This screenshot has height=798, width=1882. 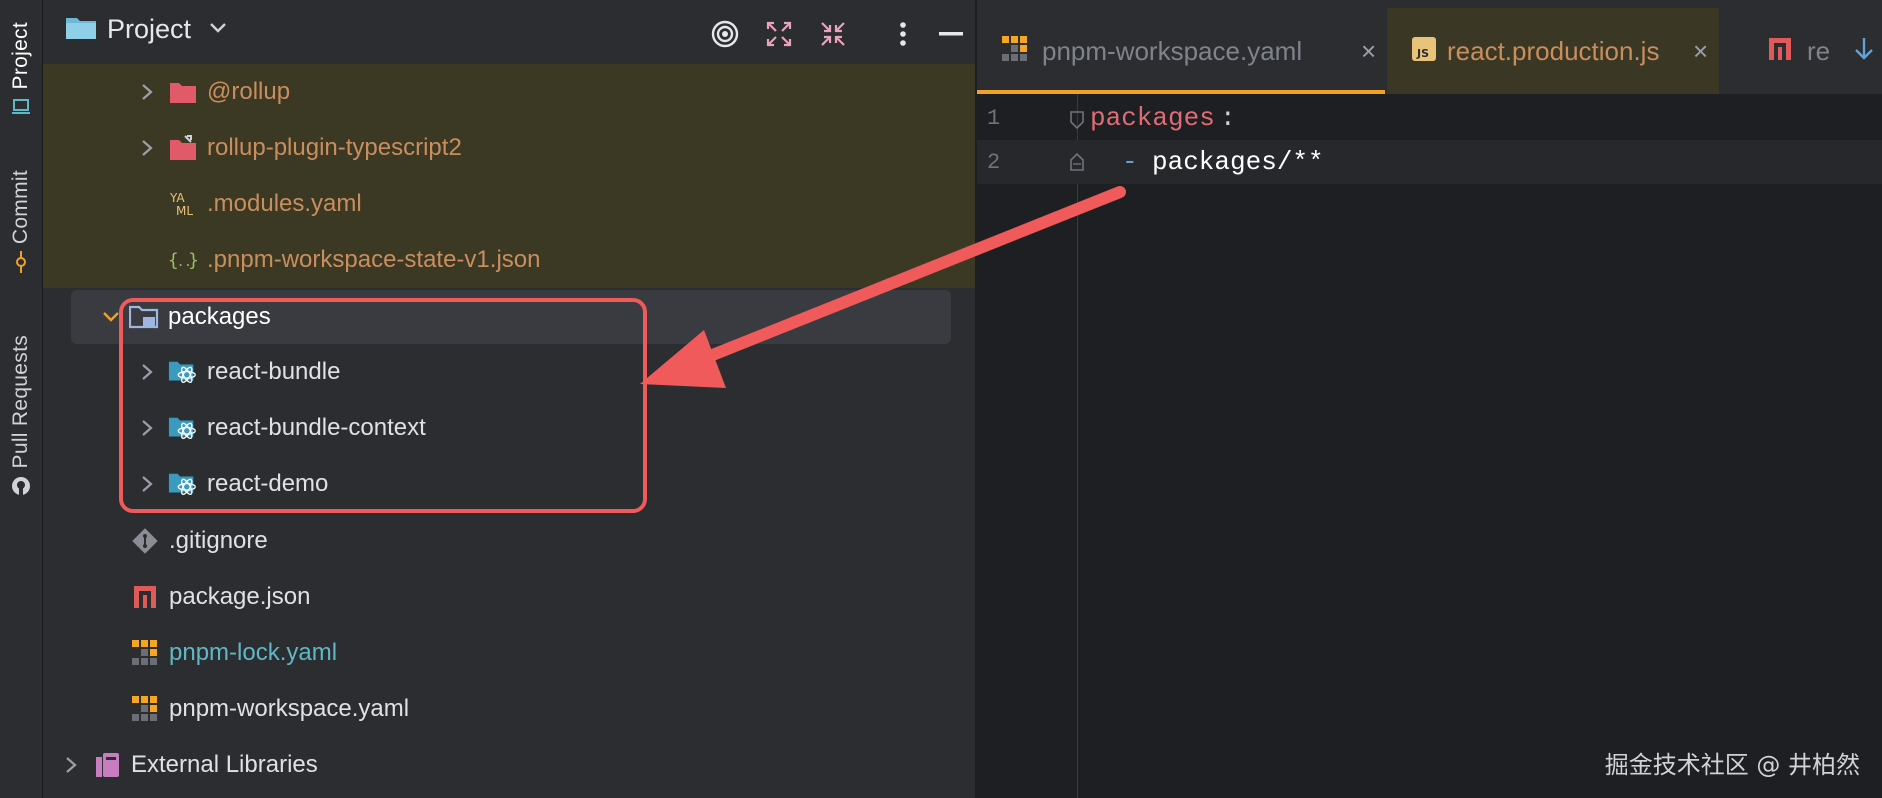 What do you see at coordinates (1228, 118) in the screenshot?
I see `yaml-colon: :` at bounding box center [1228, 118].